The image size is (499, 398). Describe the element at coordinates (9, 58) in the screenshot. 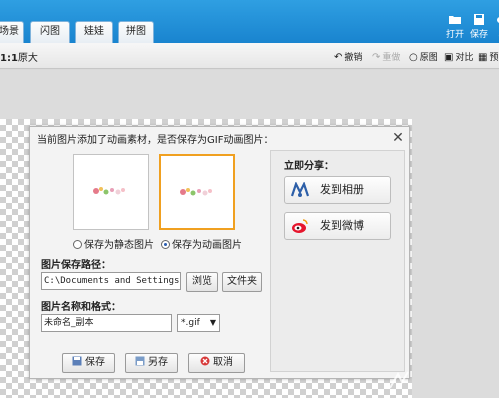

I see `zoom-ratio: 1:1` at that location.